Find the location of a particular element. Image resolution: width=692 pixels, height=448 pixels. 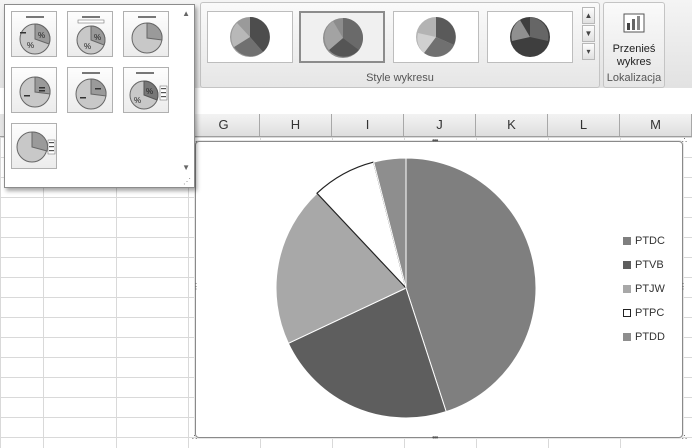

chart-layout-option-6: % % is located at coordinates (146, 90).